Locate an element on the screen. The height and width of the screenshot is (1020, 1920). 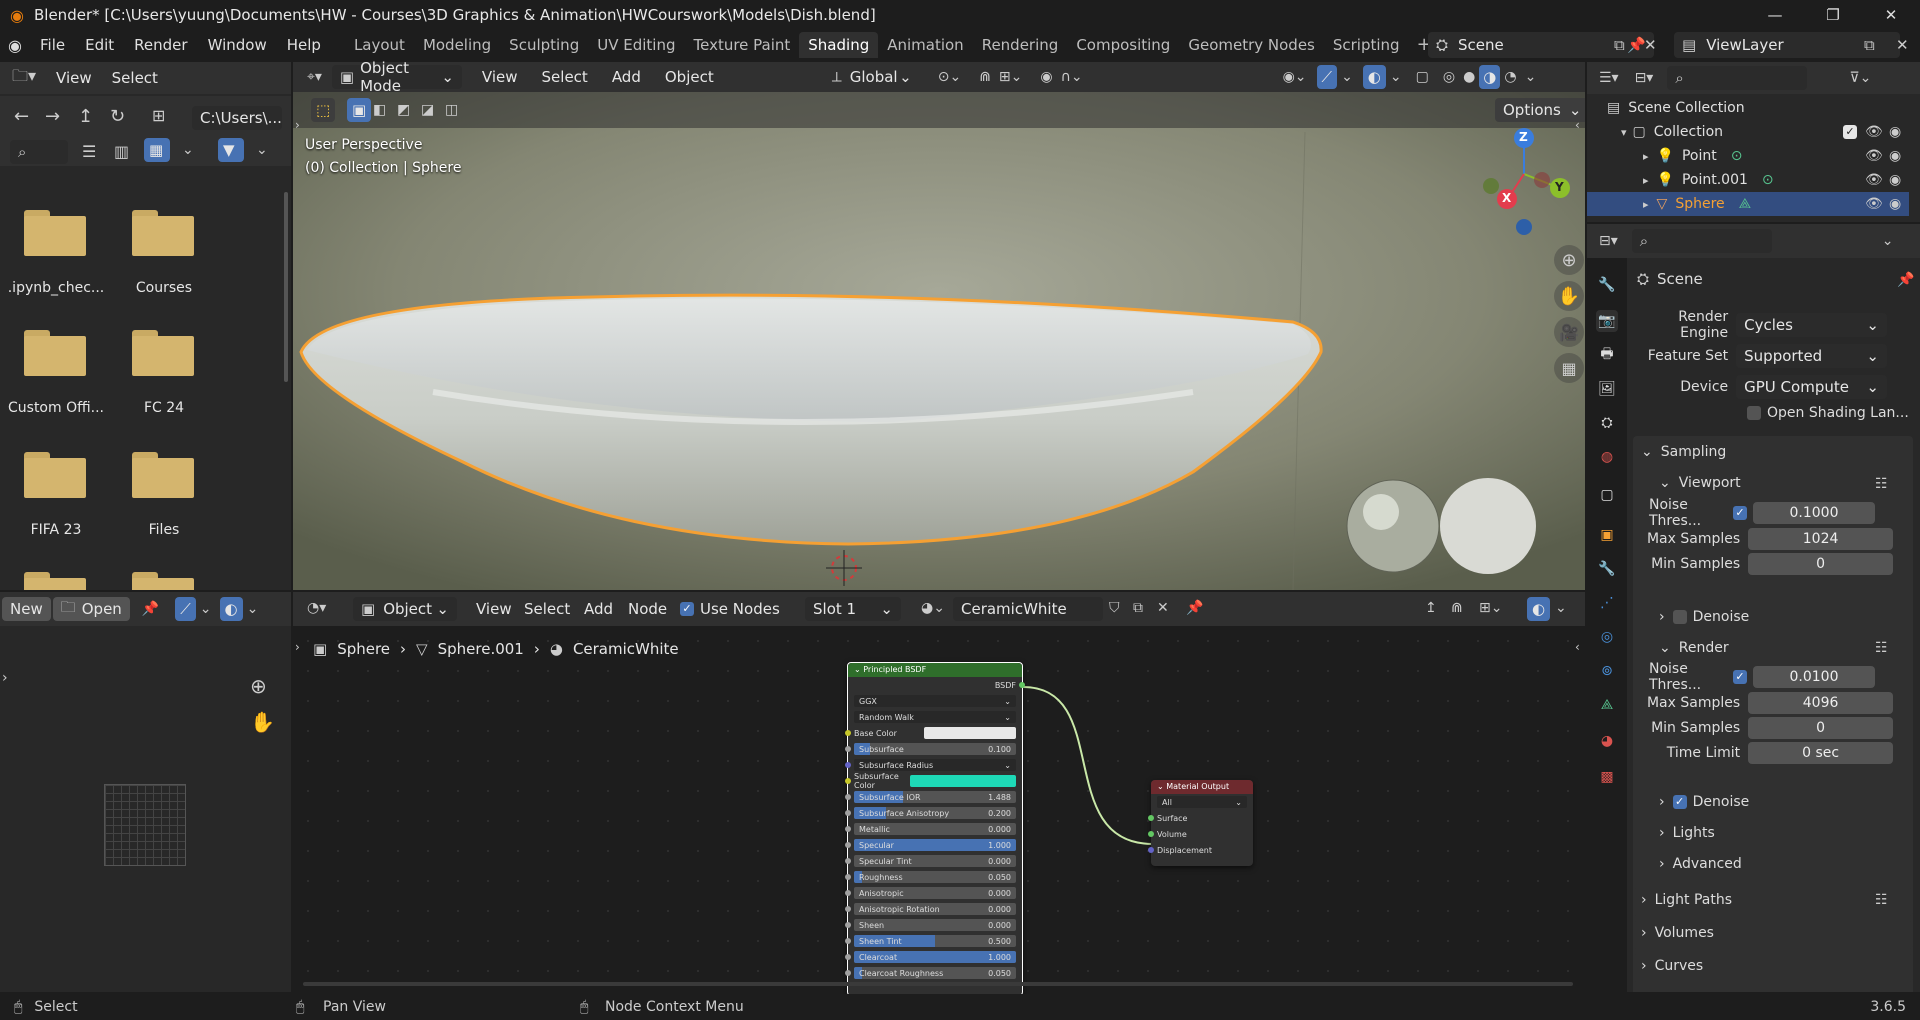
fb-menu-select: Select is located at coordinates (135, 78).